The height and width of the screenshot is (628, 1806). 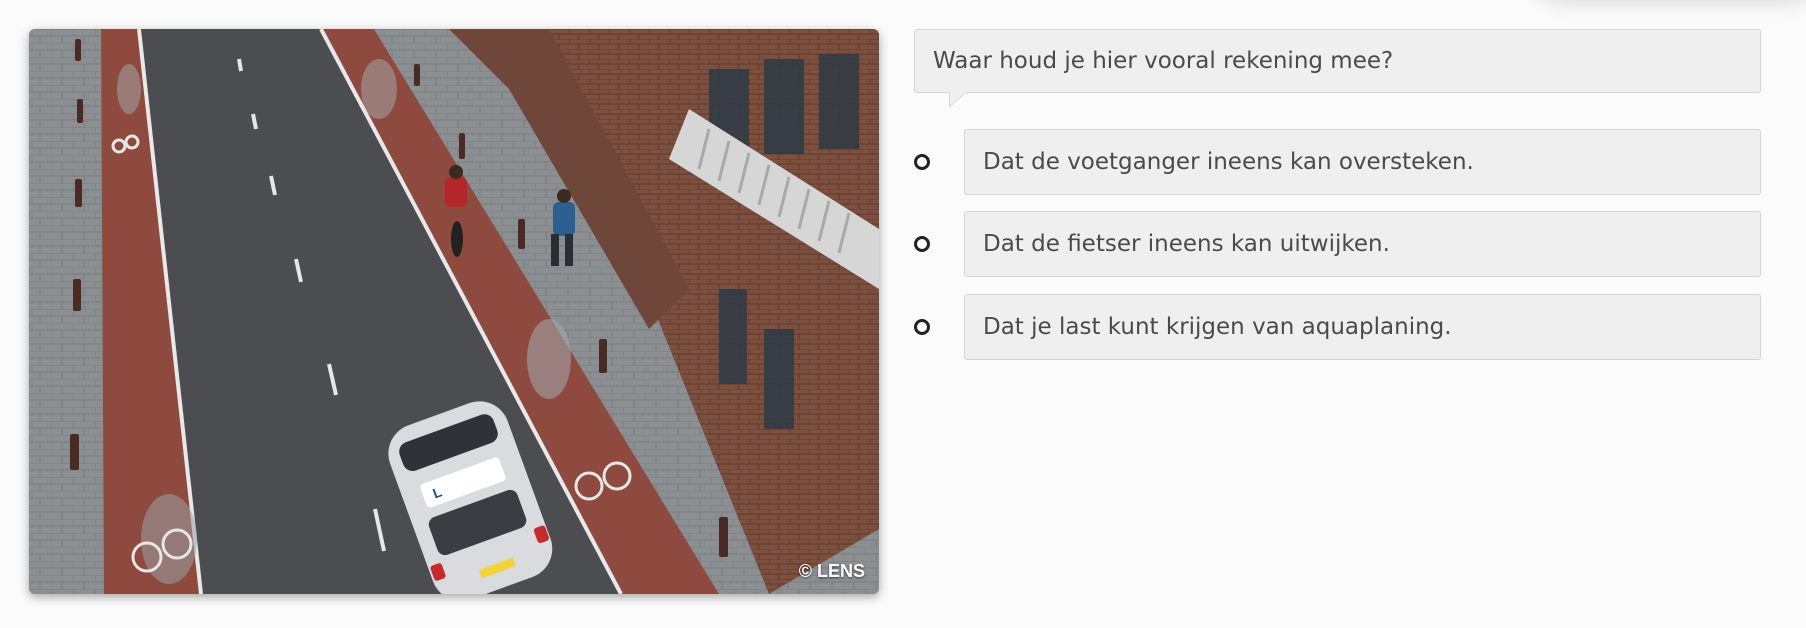 What do you see at coordinates (1186, 244) in the screenshot?
I see `answer-option-2-text: Dat de fietser ineens kan uitwijken.` at bounding box center [1186, 244].